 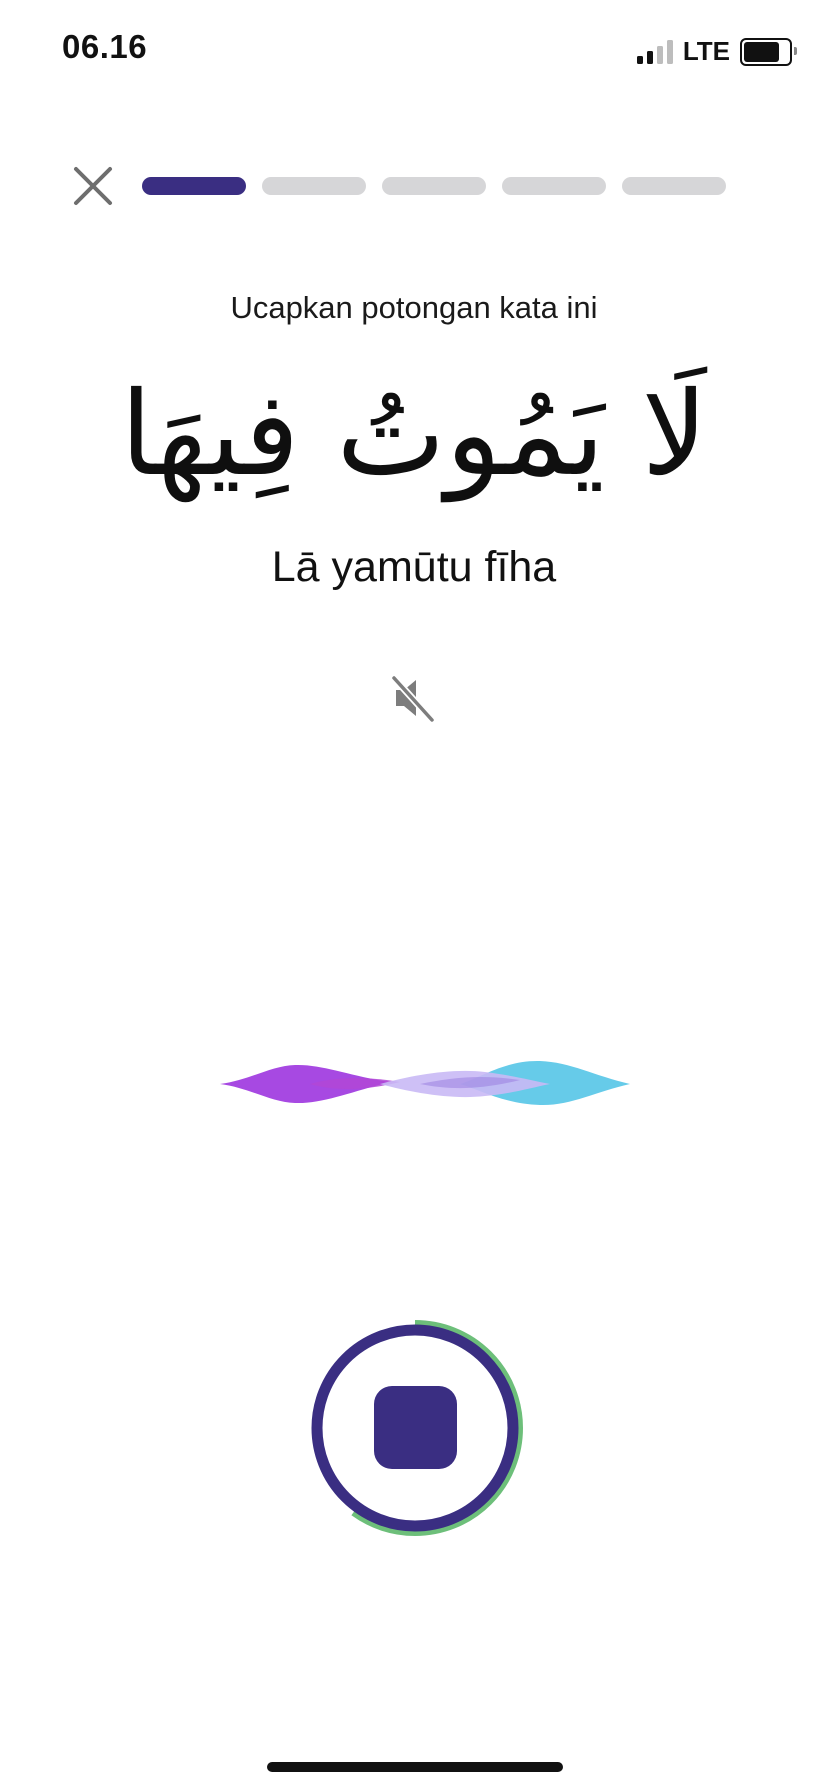 I want to click on home-indicator, so click(x=415, y=1767).